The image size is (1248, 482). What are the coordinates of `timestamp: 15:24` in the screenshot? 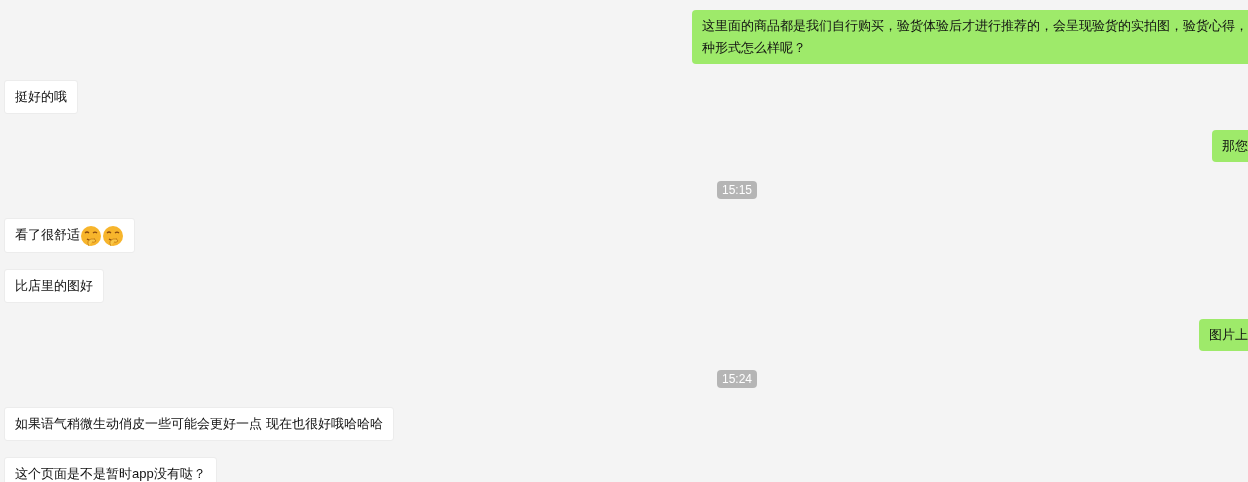 It's located at (737, 378).